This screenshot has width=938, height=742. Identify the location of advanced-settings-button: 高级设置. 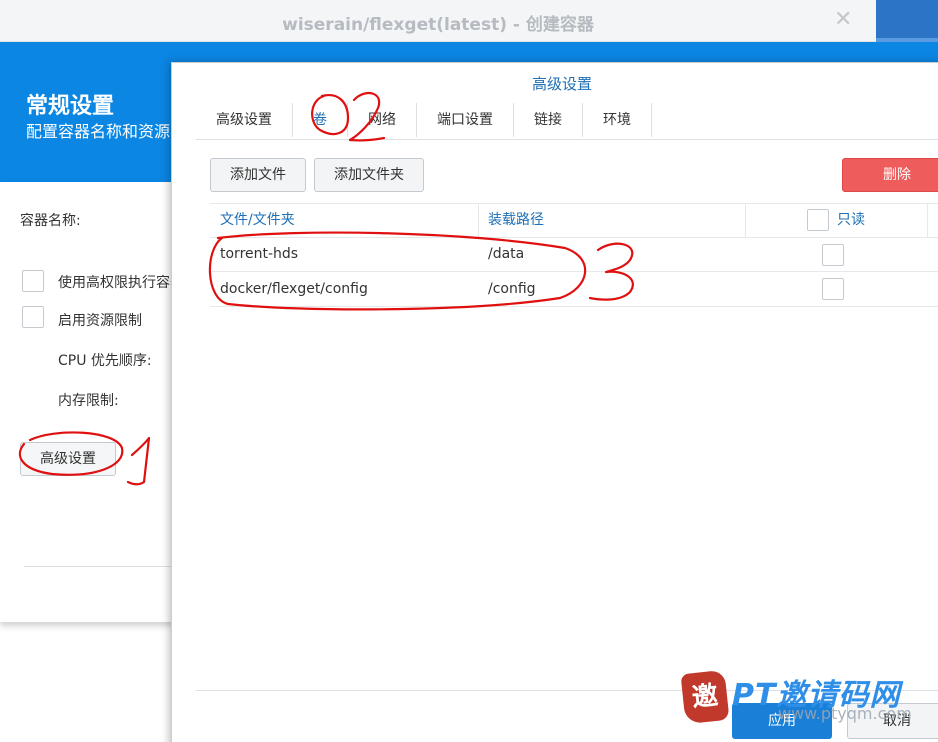
(68, 459).